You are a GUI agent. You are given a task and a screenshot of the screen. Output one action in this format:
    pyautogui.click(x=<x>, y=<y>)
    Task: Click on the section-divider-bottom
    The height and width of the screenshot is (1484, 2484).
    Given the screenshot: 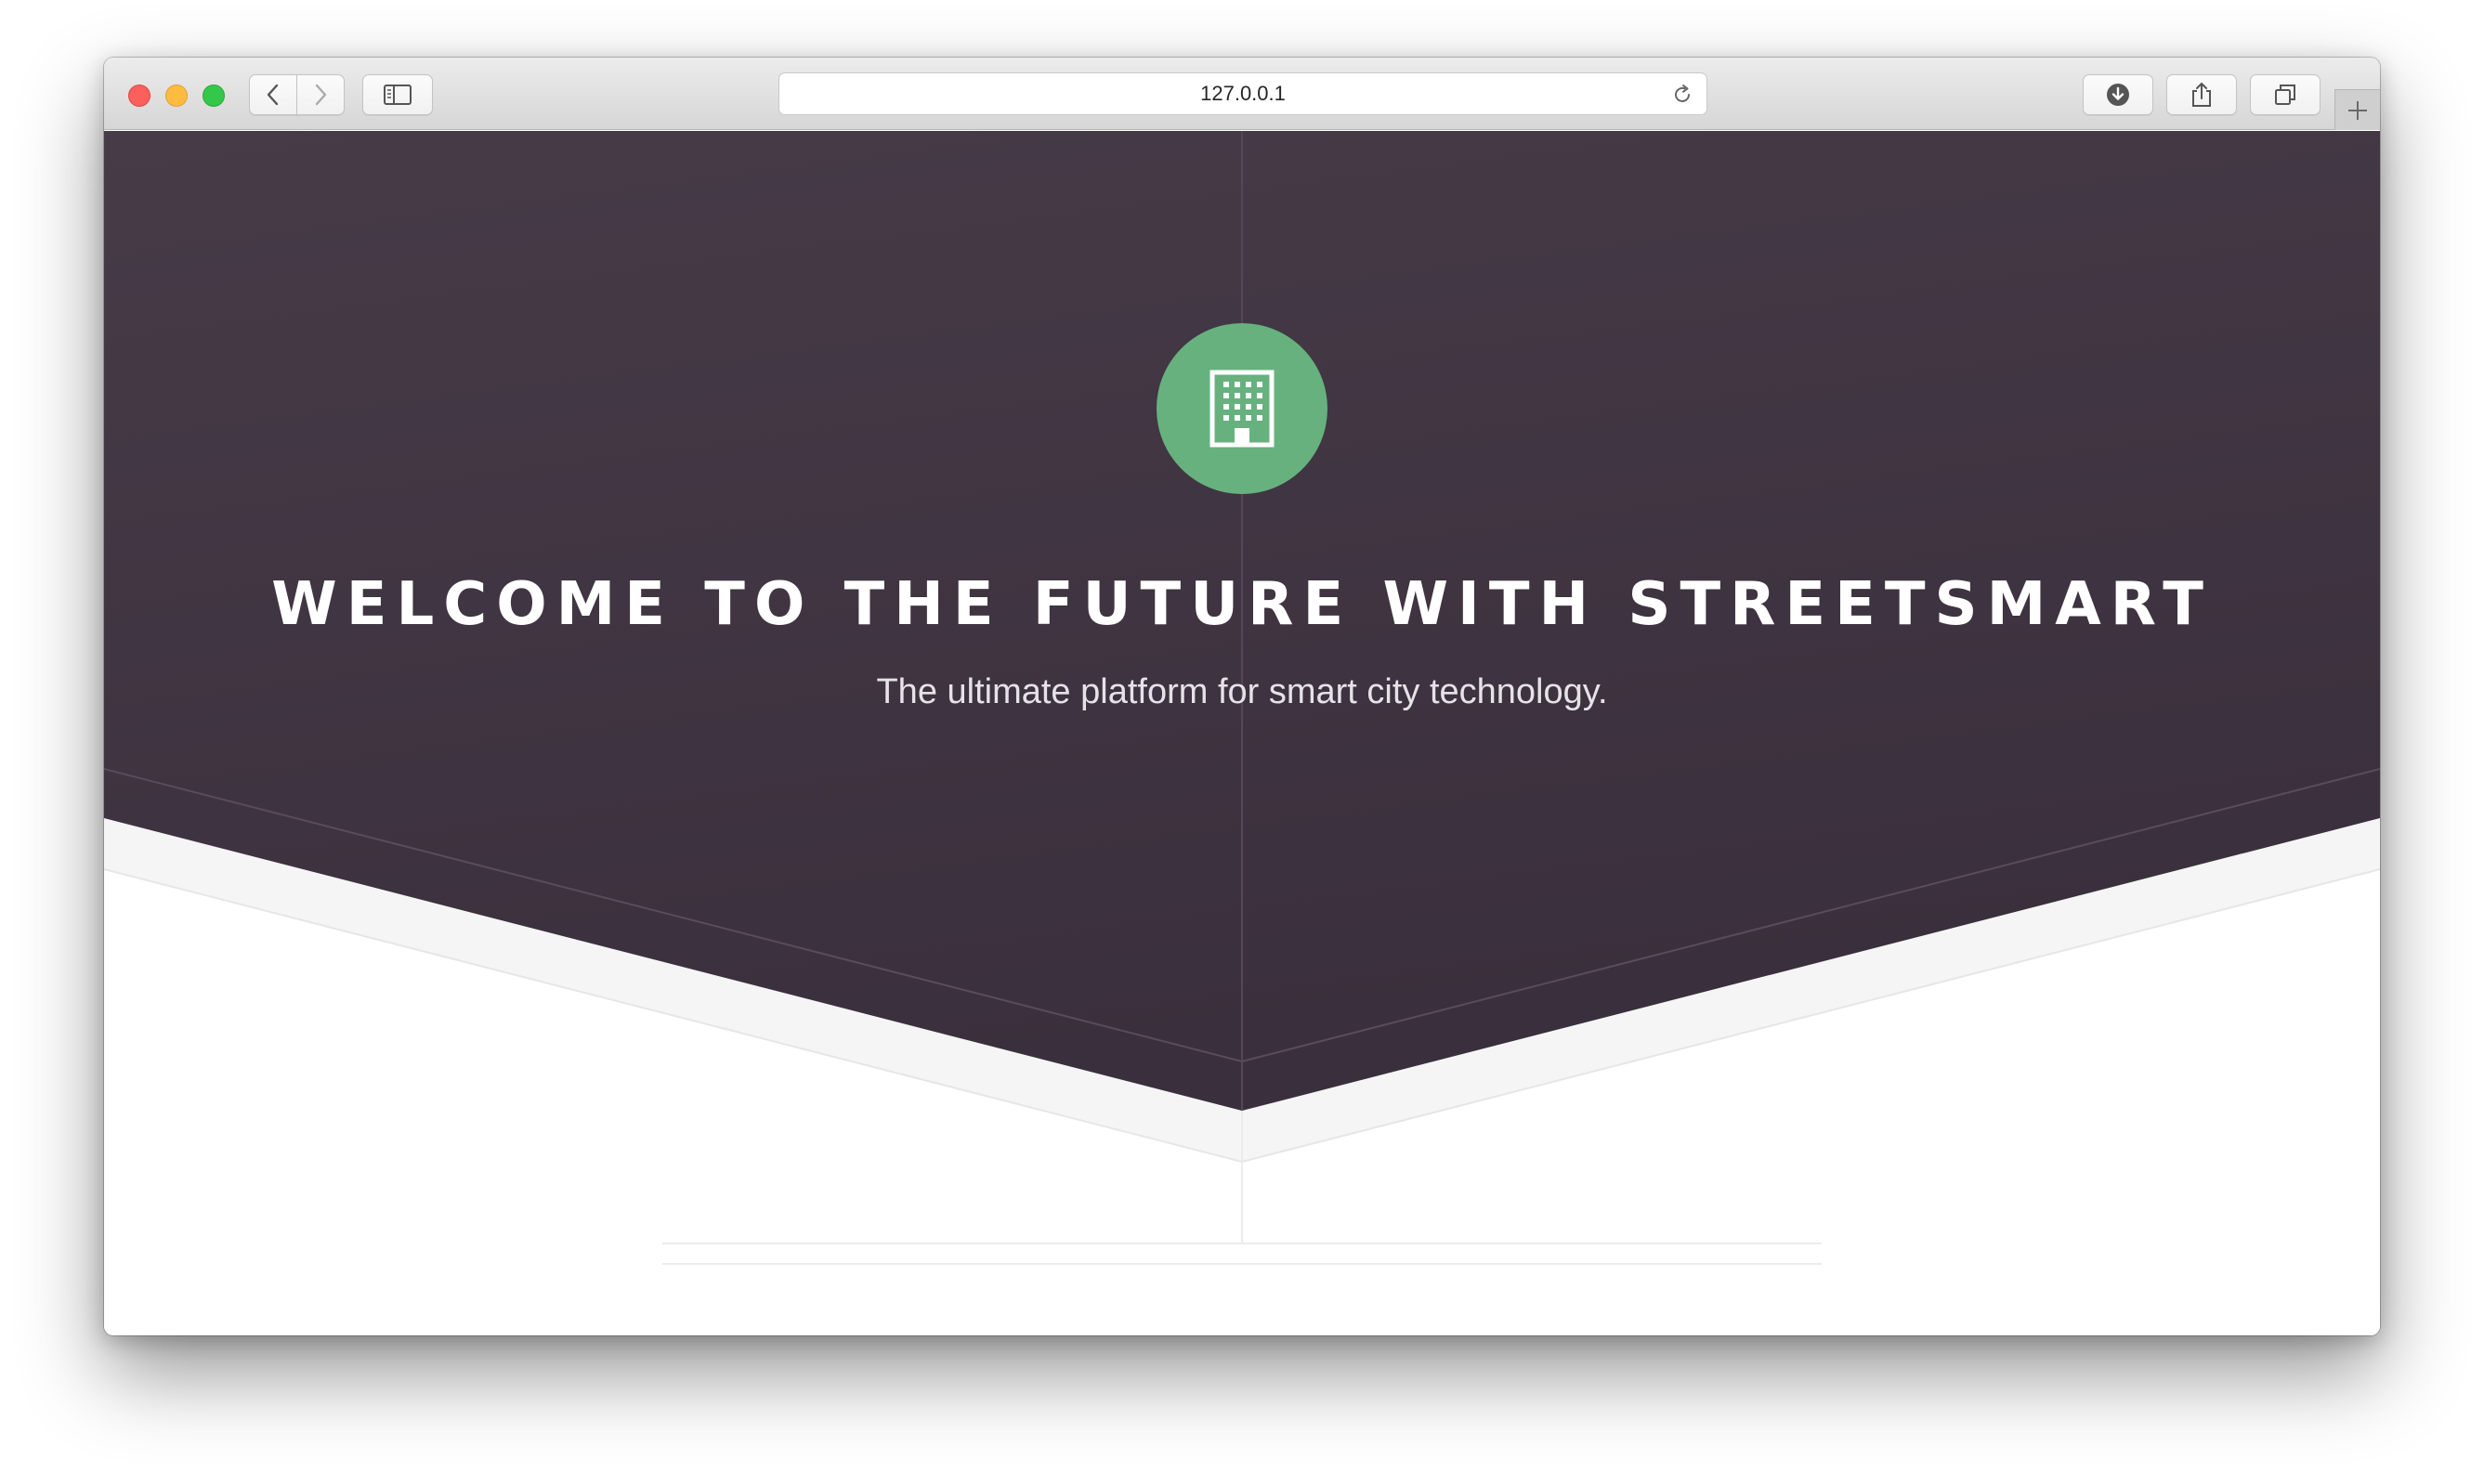 What is the action you would take?
    pyautogui.click(x=1242, y=1264)
    